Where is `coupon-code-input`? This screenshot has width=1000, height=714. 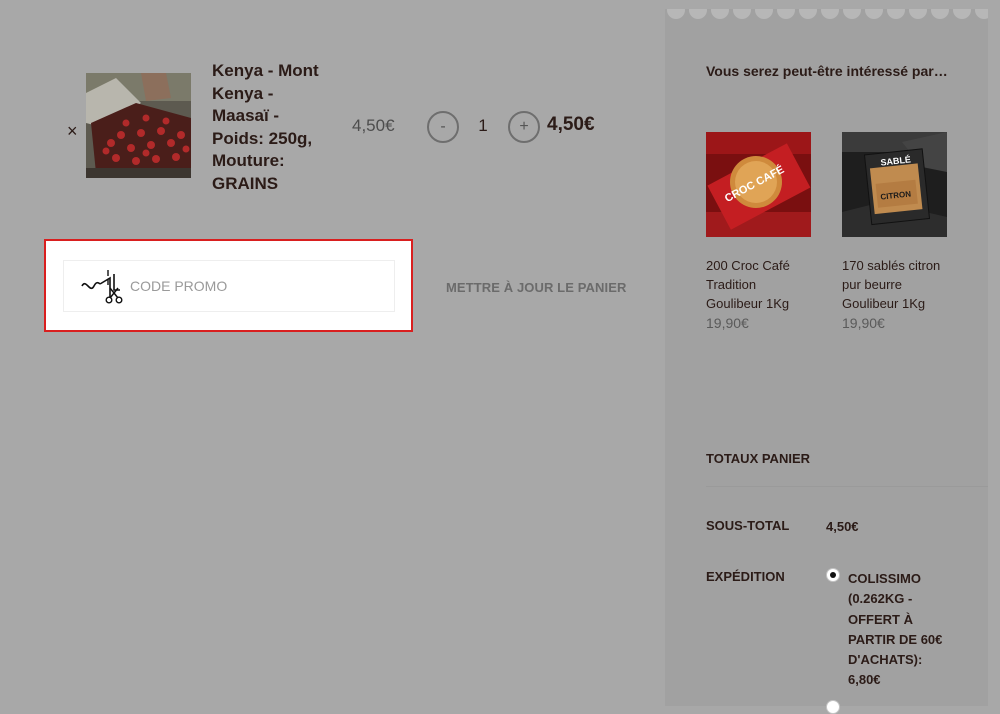
coupon-code-input is located at coordinates (255, 286).